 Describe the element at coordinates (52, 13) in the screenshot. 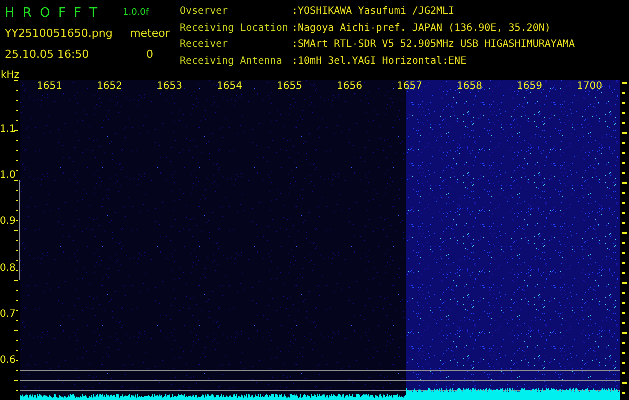

I see `app-title: H R O F F T` at that location.